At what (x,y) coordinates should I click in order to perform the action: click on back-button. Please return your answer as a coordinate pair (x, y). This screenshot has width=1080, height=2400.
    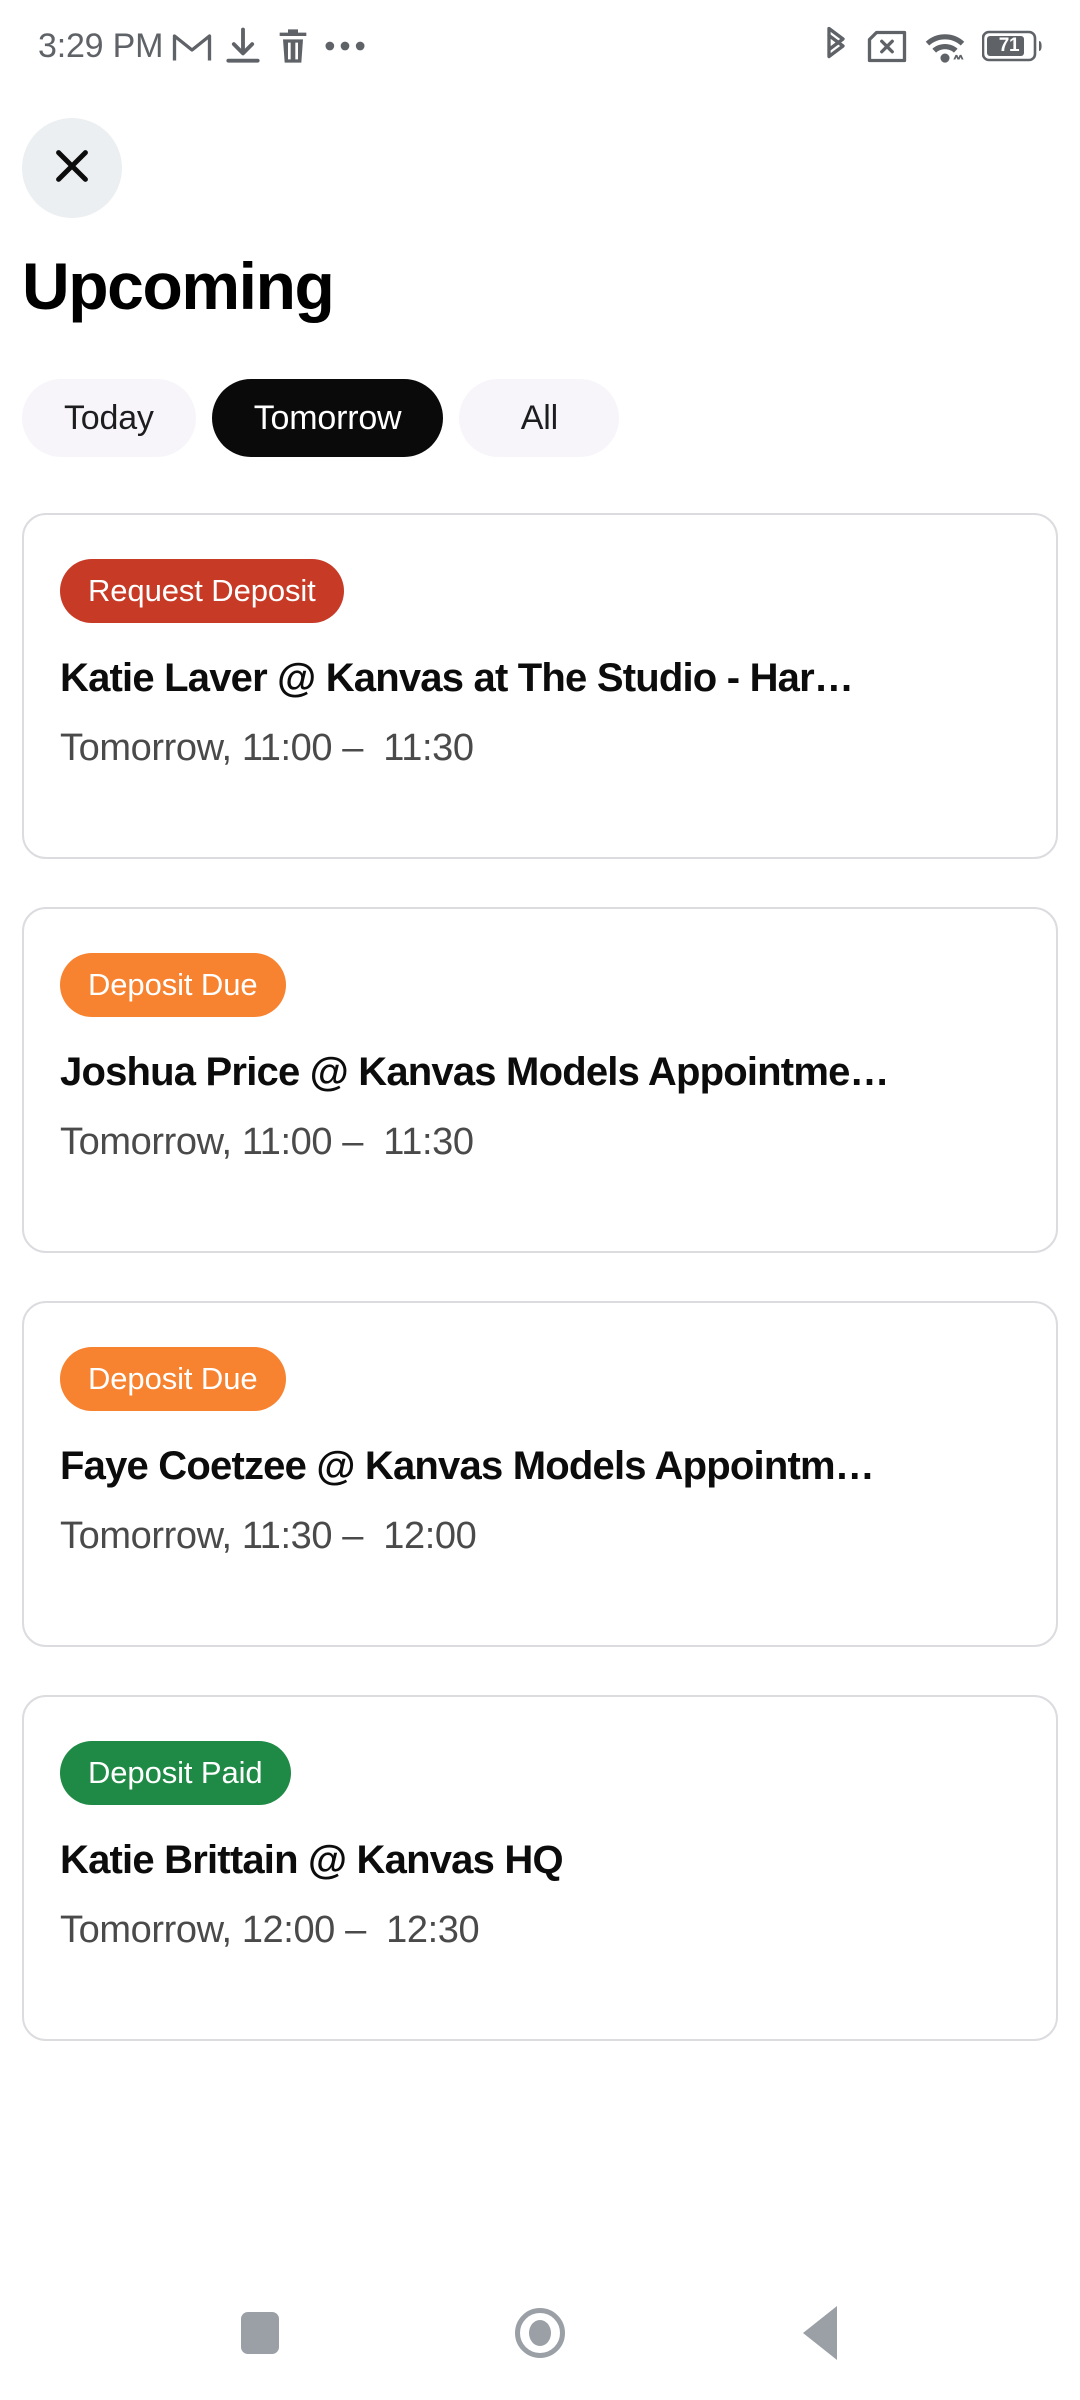
    Looking at the image, I should click on (820, 2333).